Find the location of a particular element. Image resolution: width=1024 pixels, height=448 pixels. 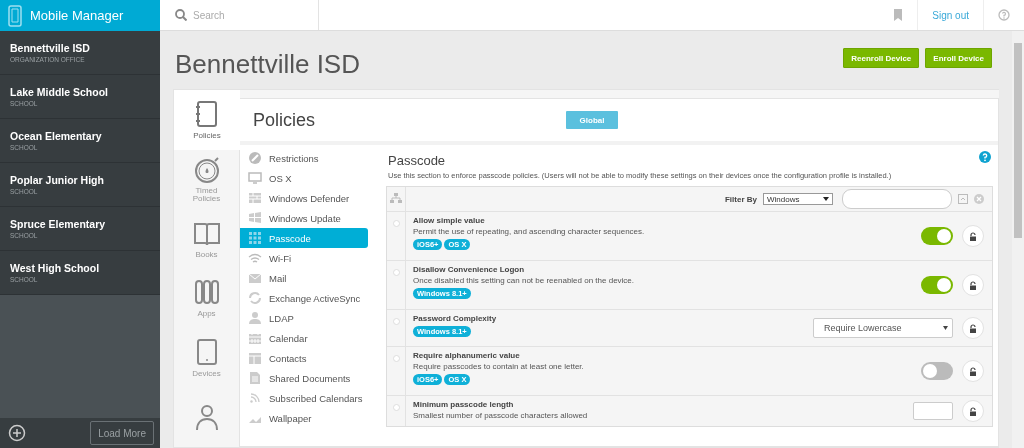

setting-title: Password Complexity is located at coordinates (455, 318).